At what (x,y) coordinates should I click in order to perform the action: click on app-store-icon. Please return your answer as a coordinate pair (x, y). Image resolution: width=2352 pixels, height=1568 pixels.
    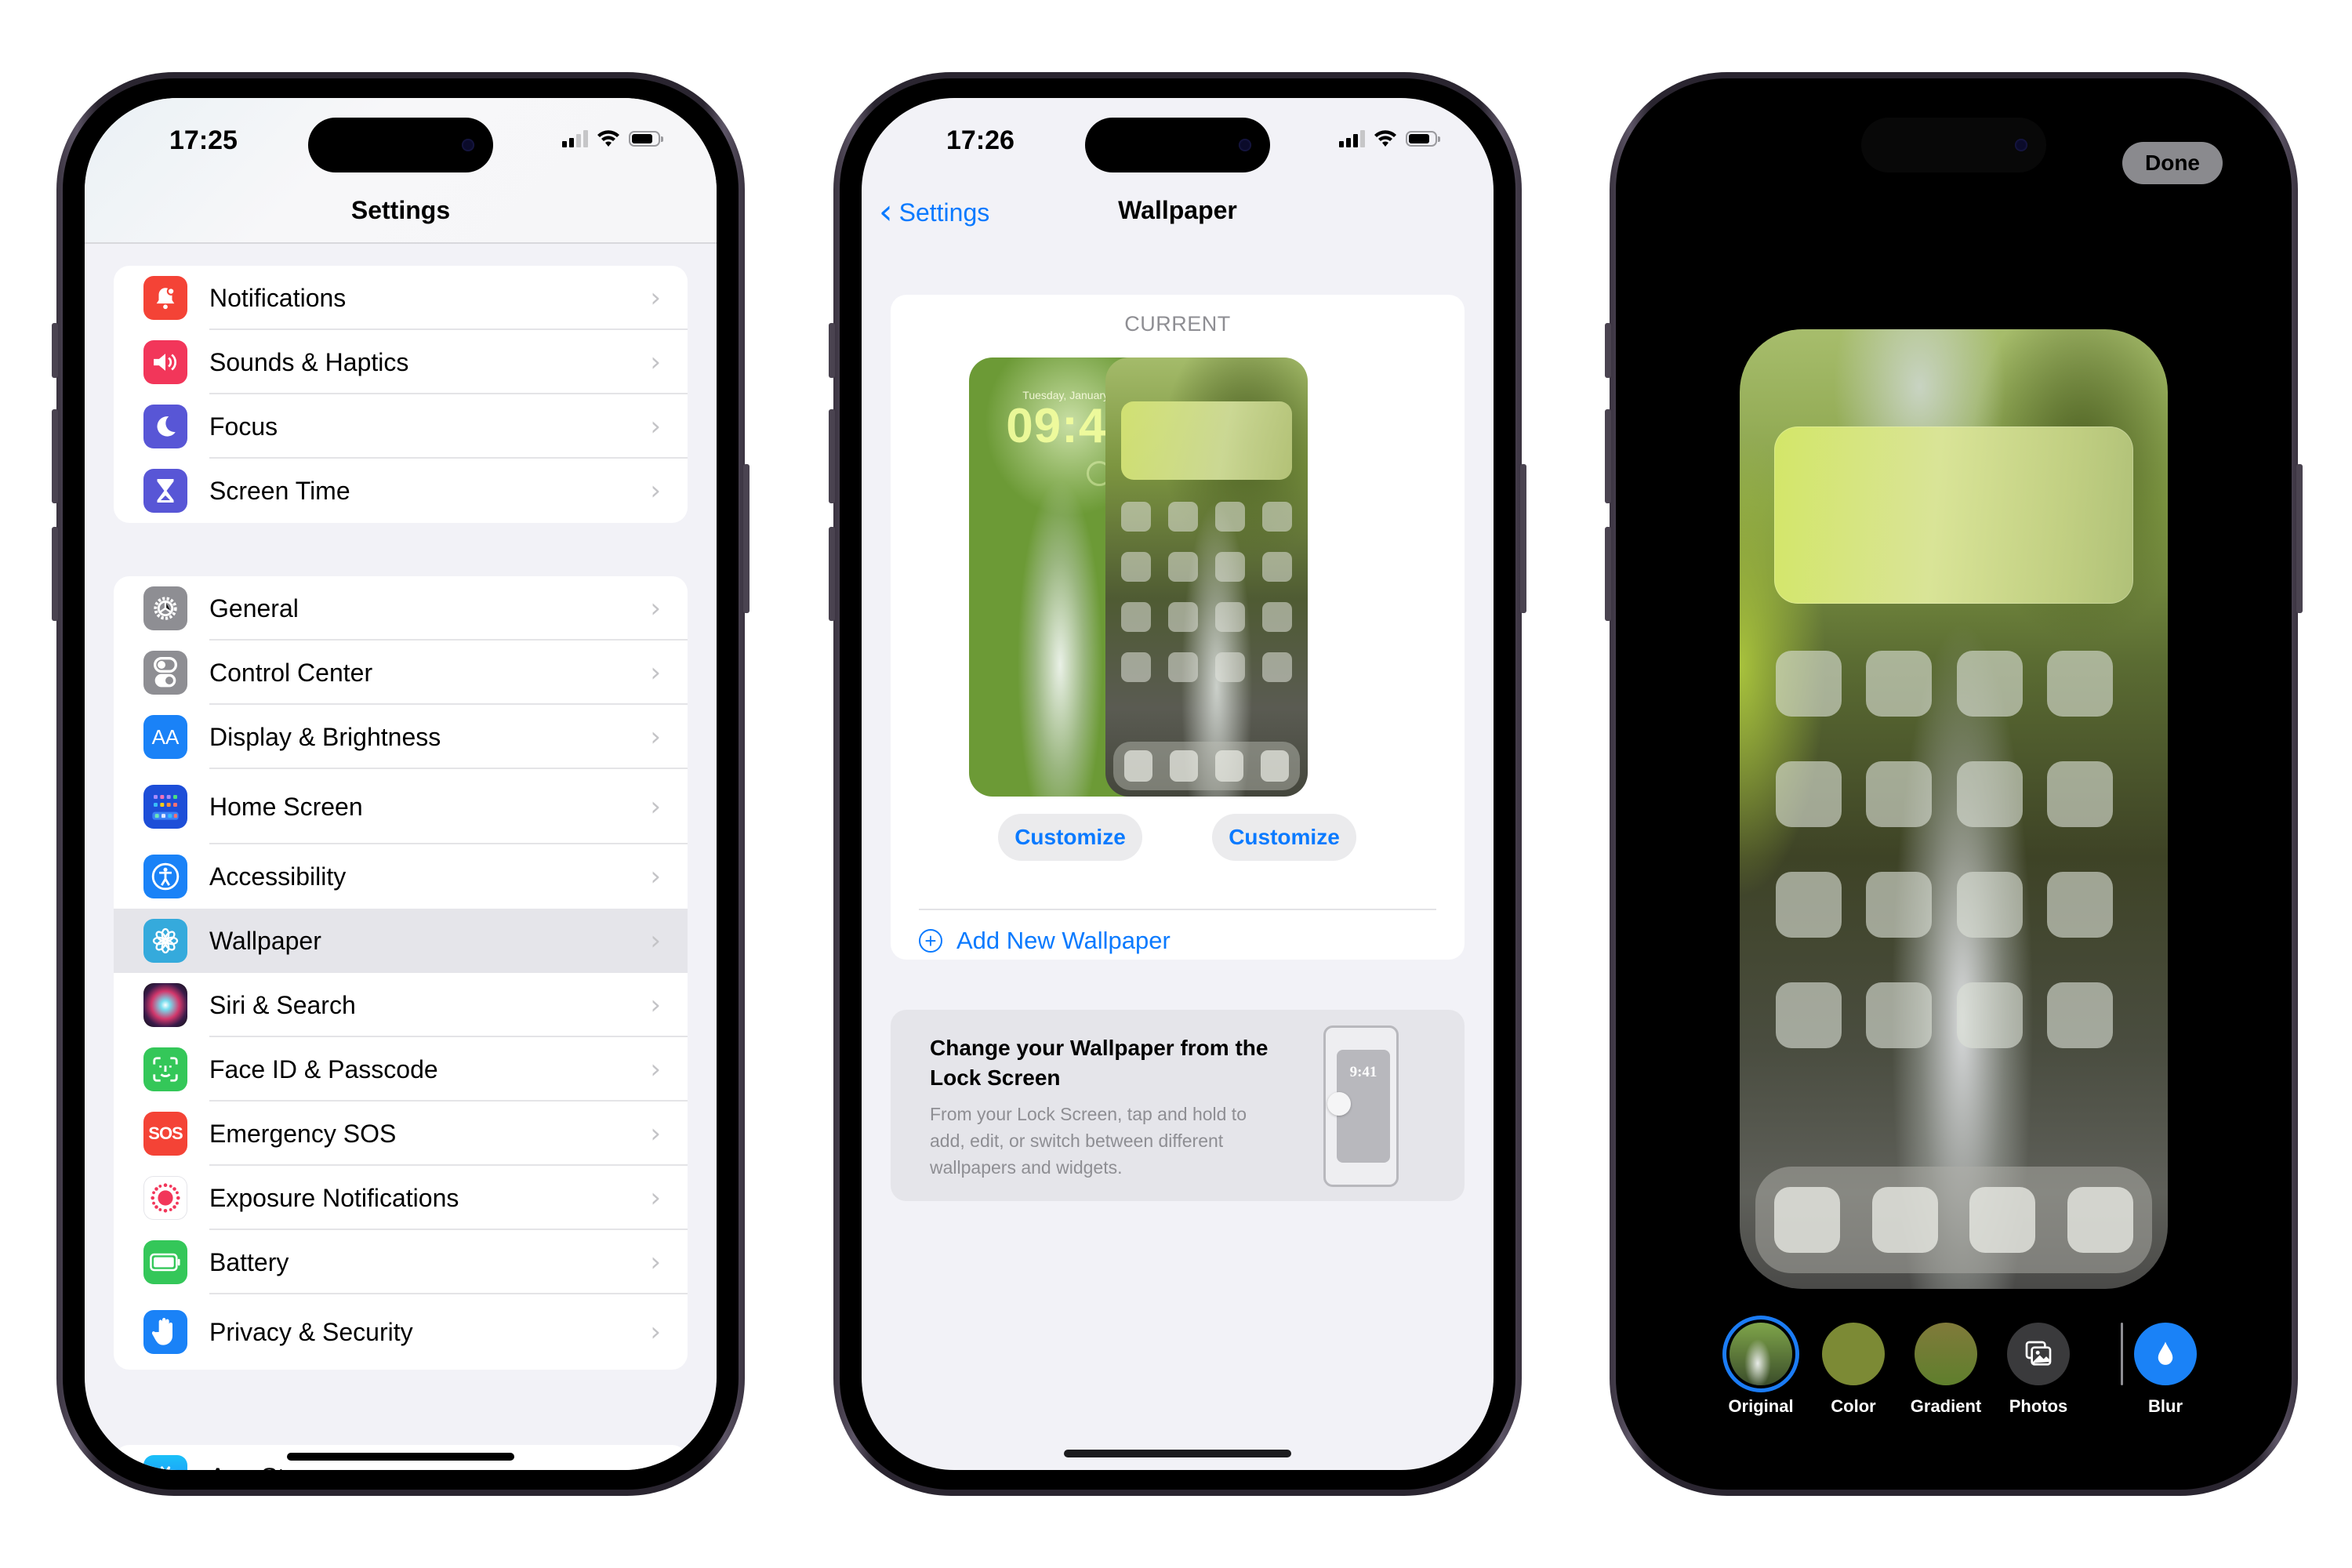
    Looking at the image, I should click on (165, 1462).